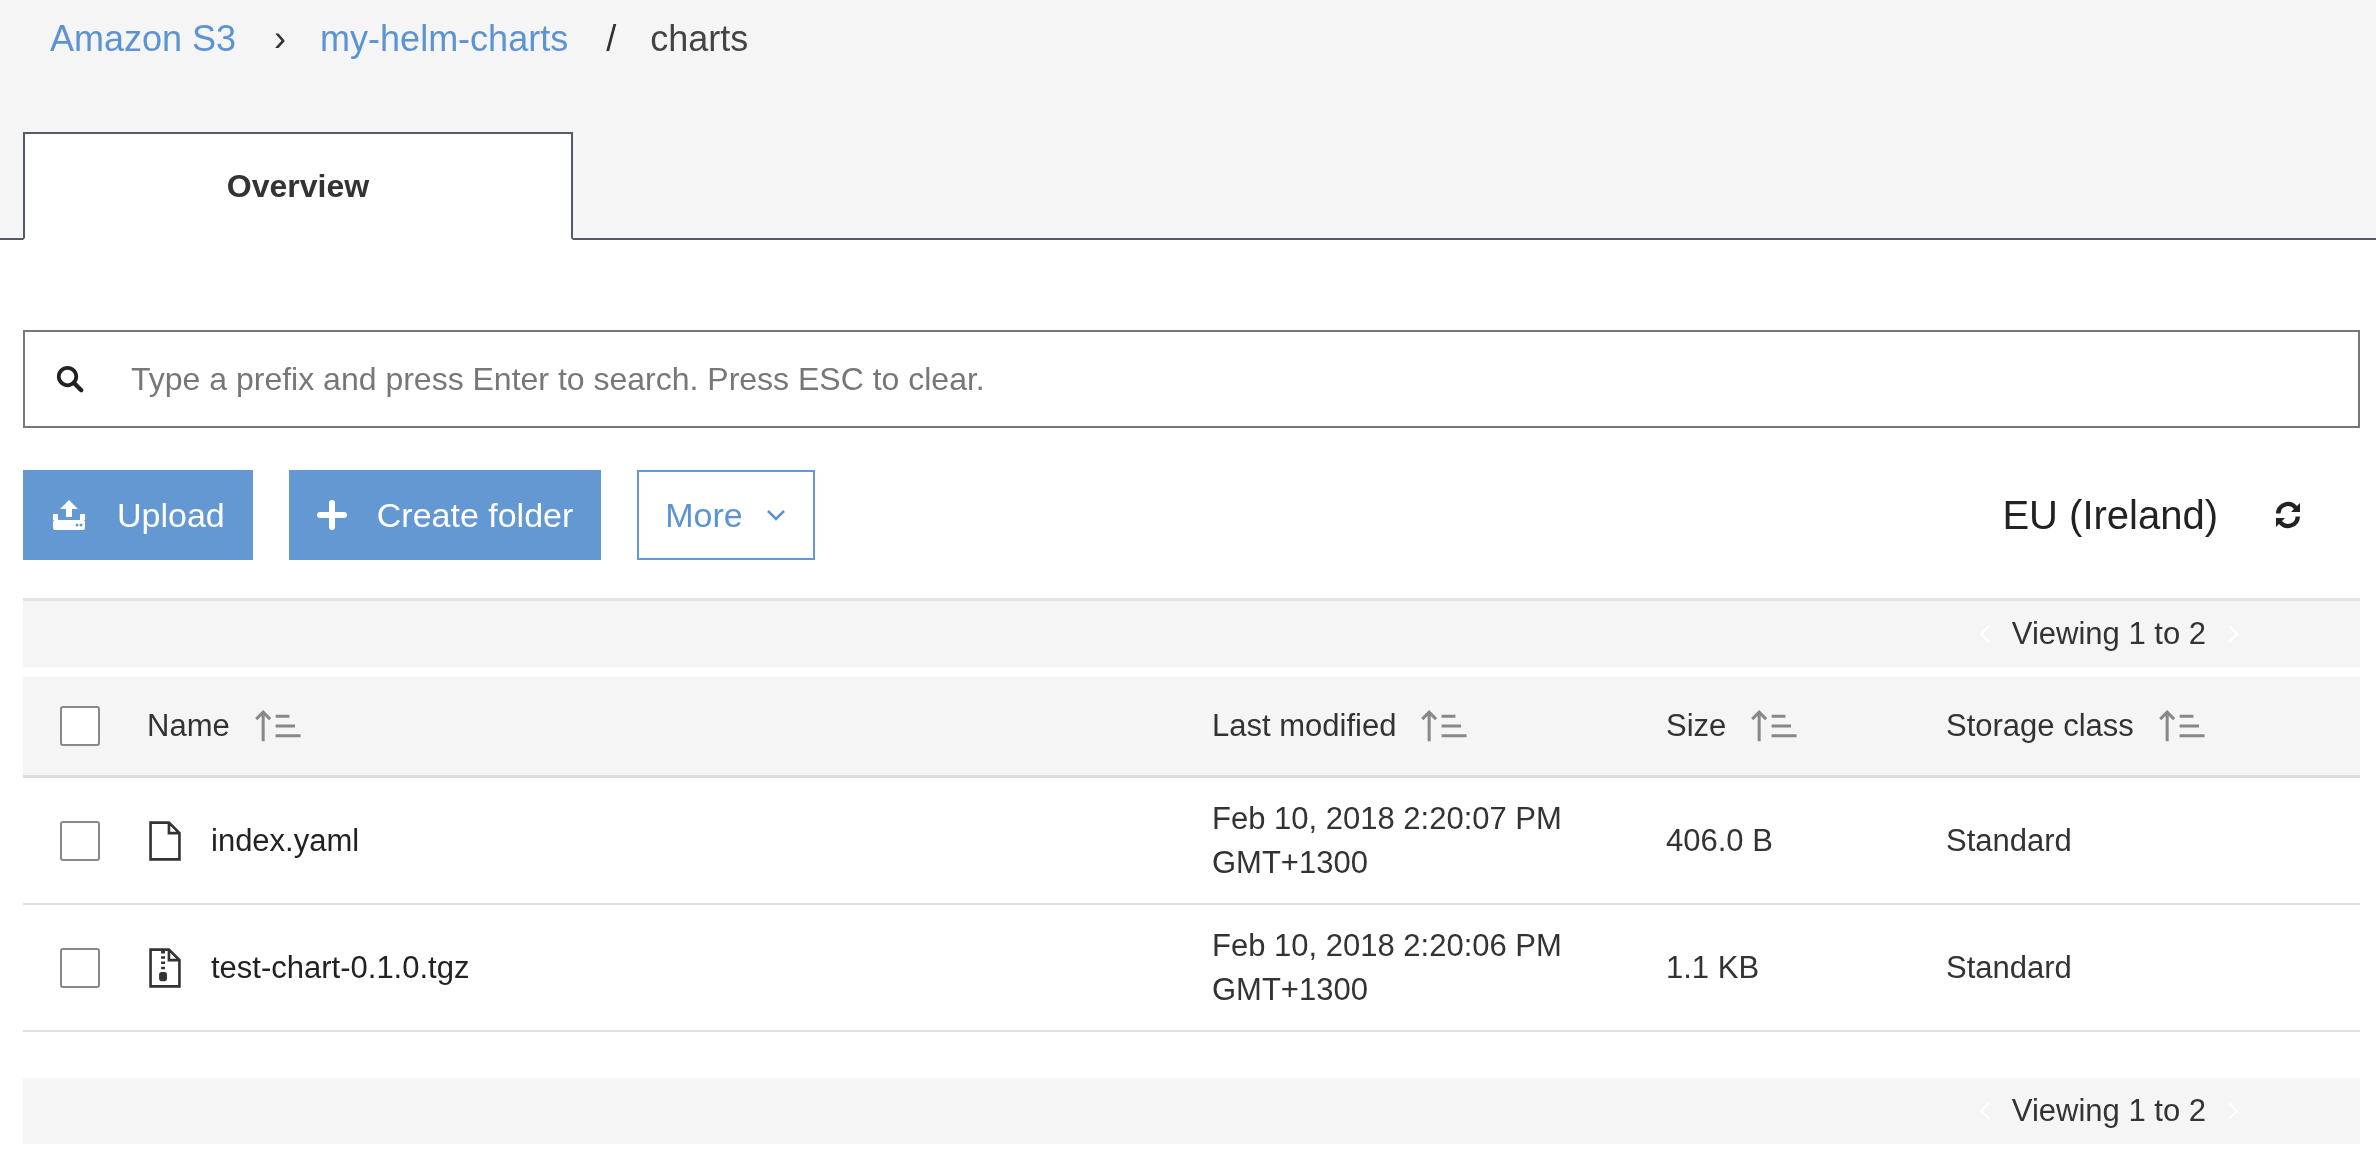 The height and width of the screenshot is (1170, 2376). What do you see at coordinates (165, 840) in the screenshot?
I see `file-icon` at bounding box center [165, 840].